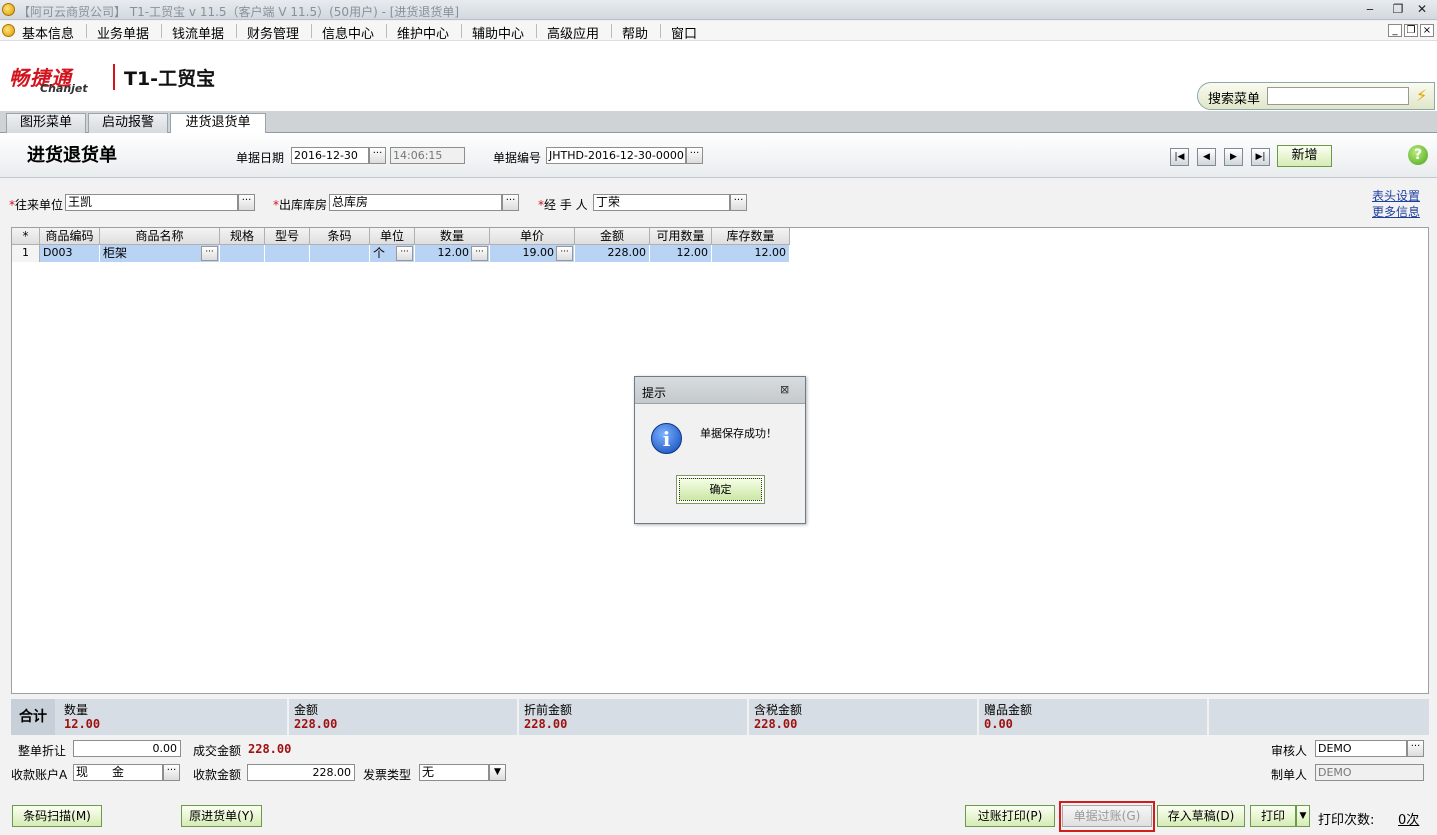 Image resolution: width=1437 pixels, height=835 pixels. What do you see at coordinates (118, 772) in the screenshot?
I see `account-field: 现 金` at bounding box center [118, 772].